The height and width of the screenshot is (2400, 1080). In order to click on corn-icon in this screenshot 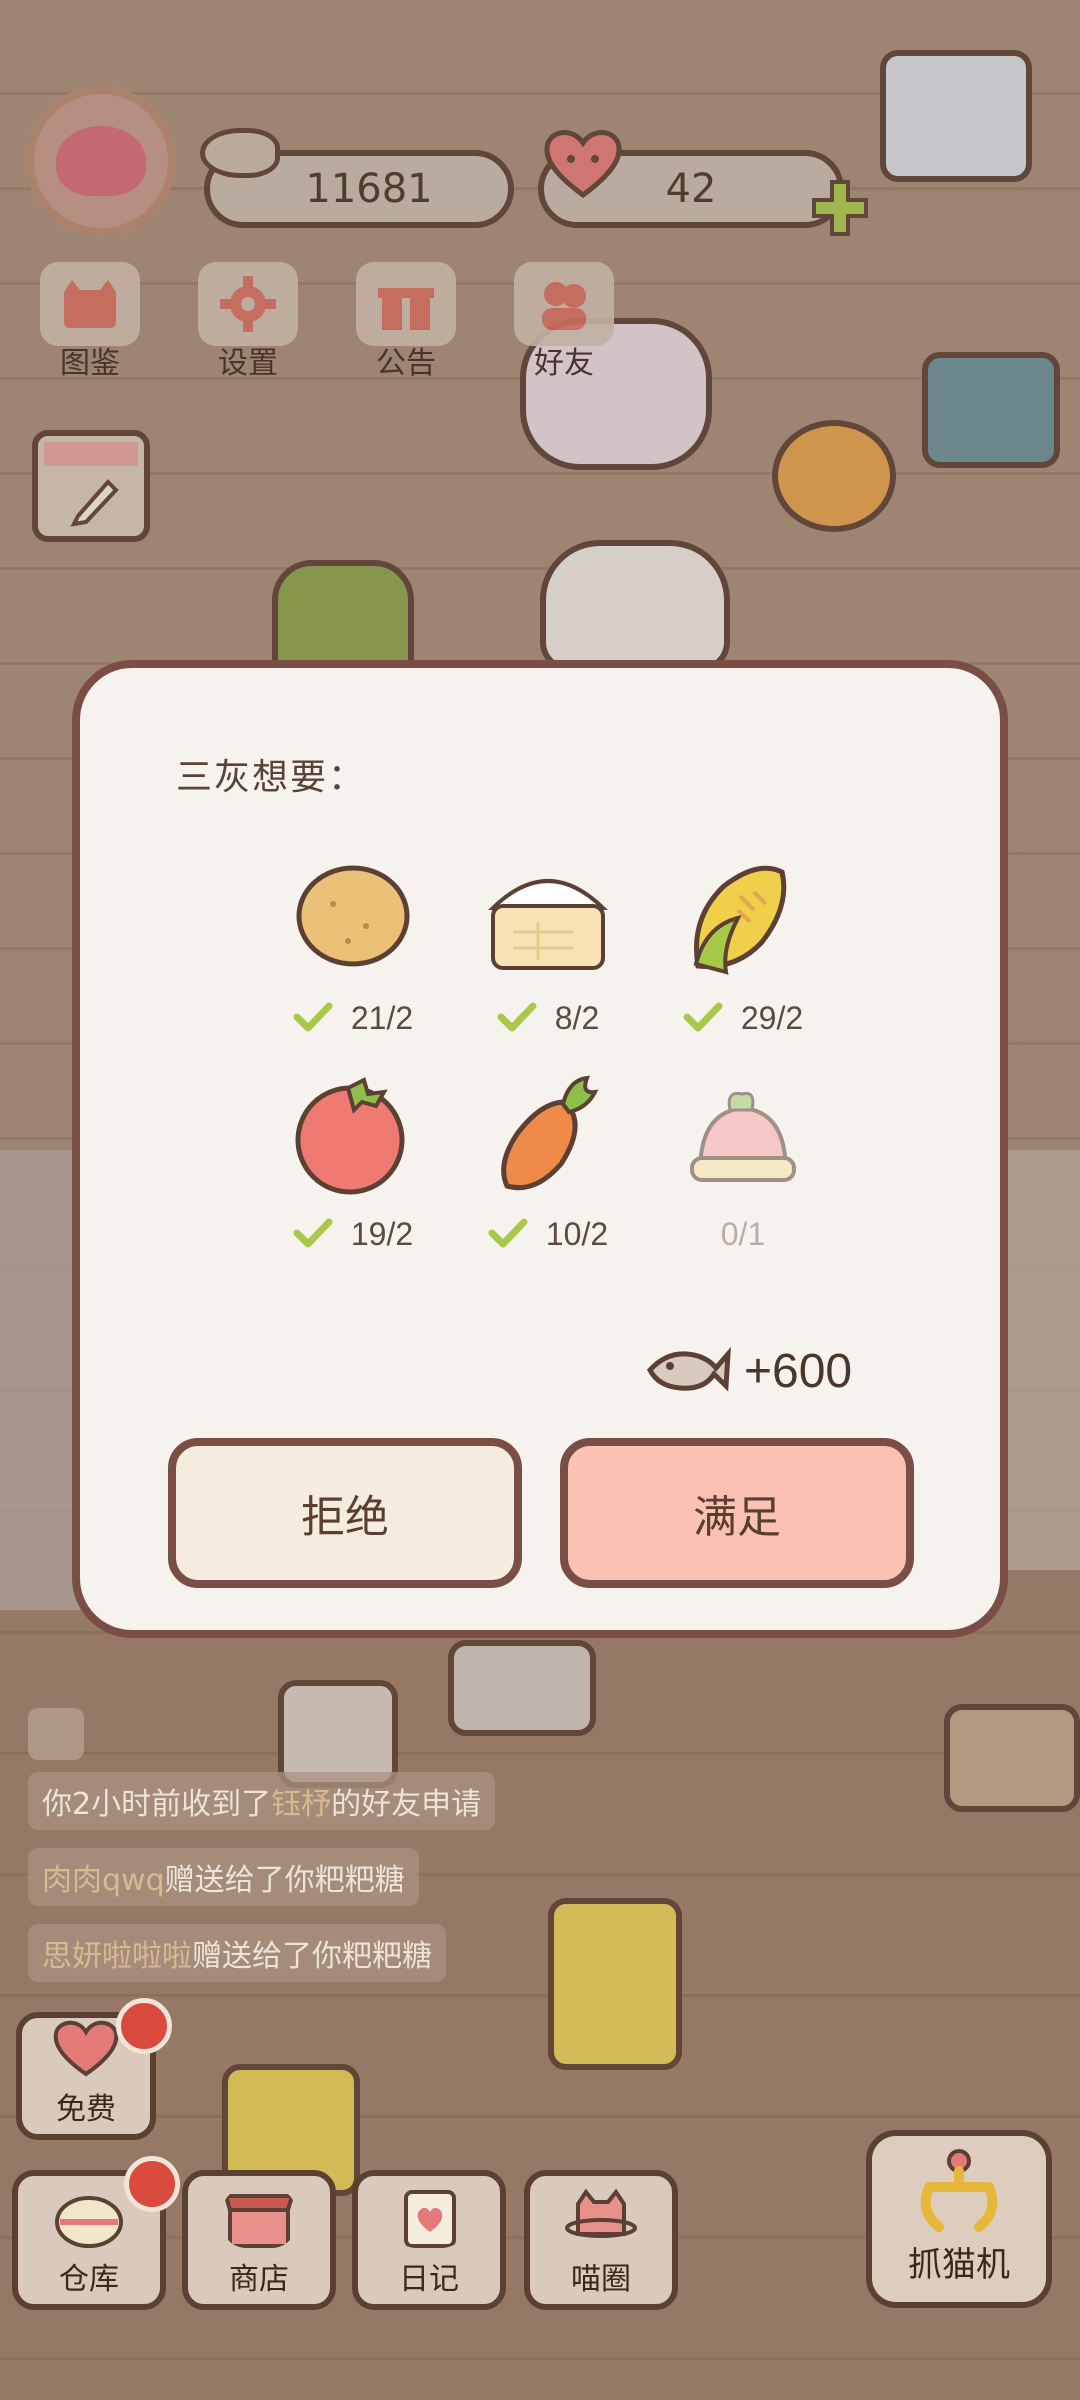, I will do `click(740, 920)`.